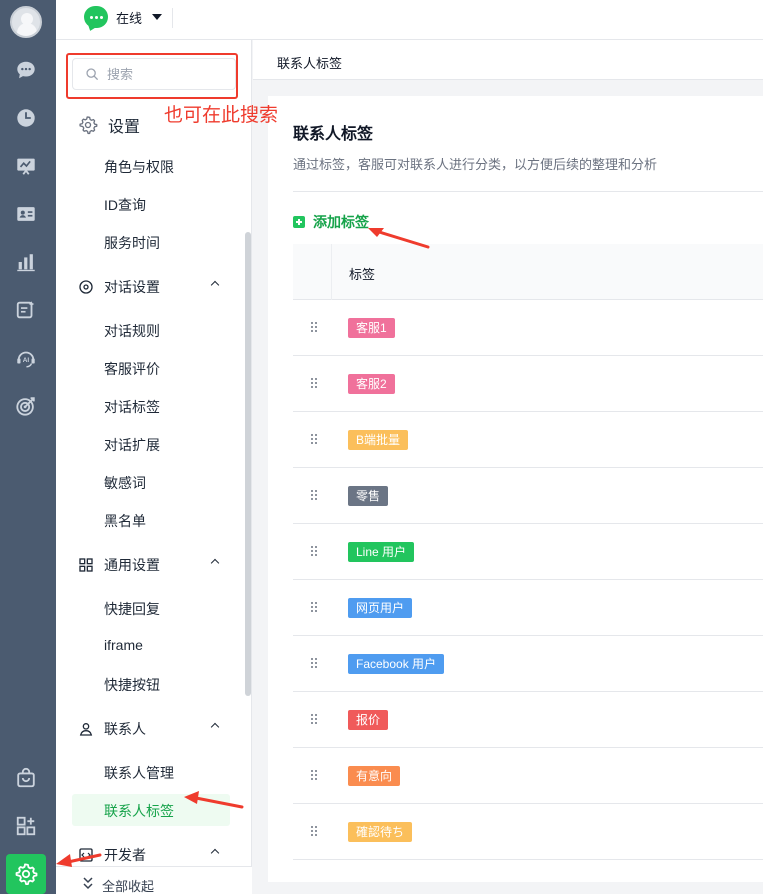 The height and width of the screenshot is (894, 763). I want to click on contact-card-icon, so click(26, 214).